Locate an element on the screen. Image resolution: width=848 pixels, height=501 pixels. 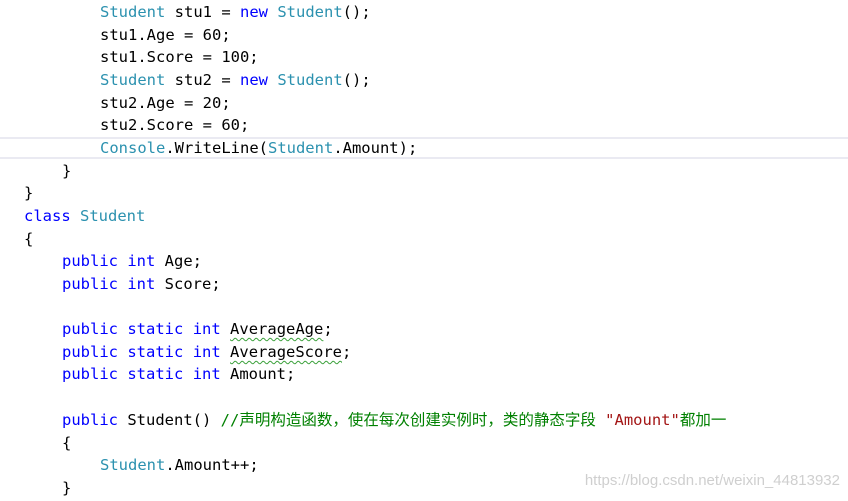
code-token: stu2 = is located at coordinates (202, 80).